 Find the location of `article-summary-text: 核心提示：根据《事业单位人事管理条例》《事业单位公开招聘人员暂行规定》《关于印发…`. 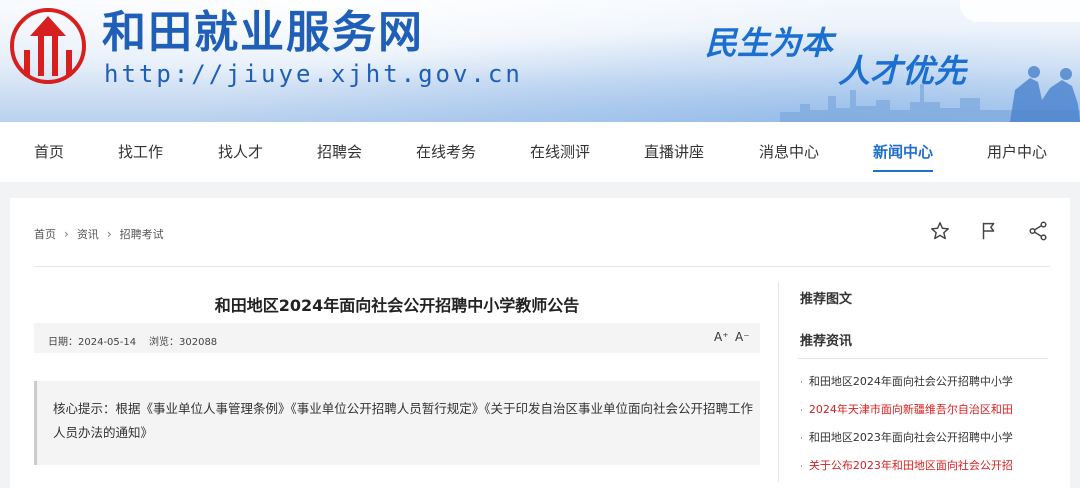

article-summary-text: 核心提示：根据《事业单位人事管理条例》《事业单位公开招聘人员暂行规定》《关于印发… is located at coordinates (403, 420).